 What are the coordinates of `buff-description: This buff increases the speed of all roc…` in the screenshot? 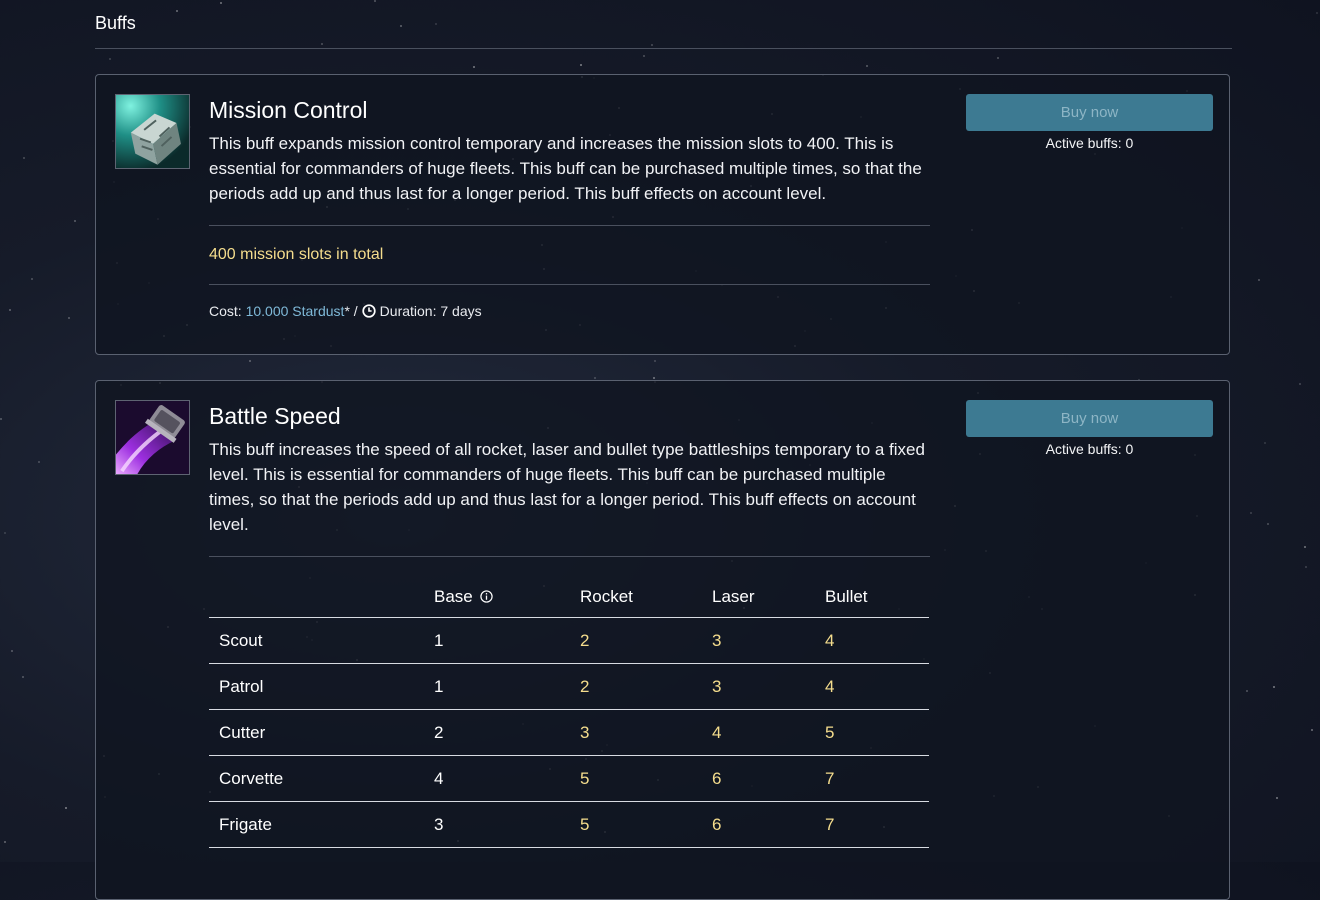 It's located at (567, 487).